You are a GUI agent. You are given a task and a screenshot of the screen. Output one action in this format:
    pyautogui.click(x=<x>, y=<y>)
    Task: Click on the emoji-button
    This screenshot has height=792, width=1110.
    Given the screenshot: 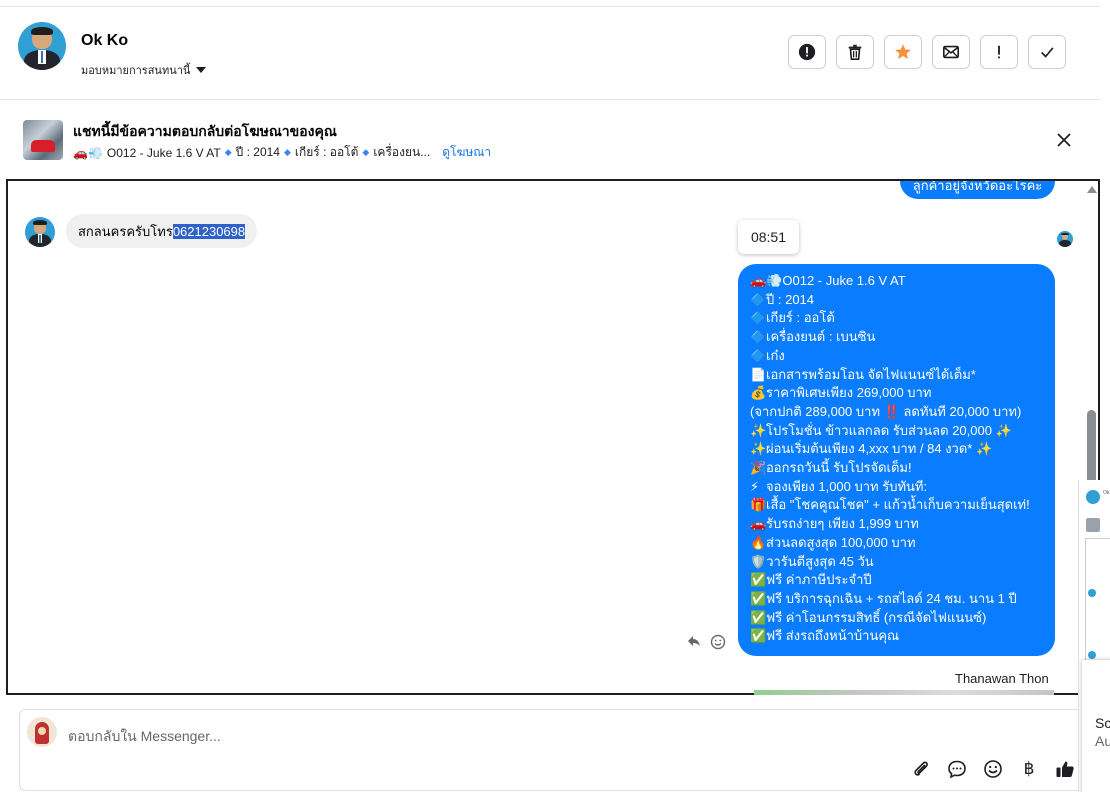 What is the action you would take?
    pyautogui.click(x=993, y=769)
    